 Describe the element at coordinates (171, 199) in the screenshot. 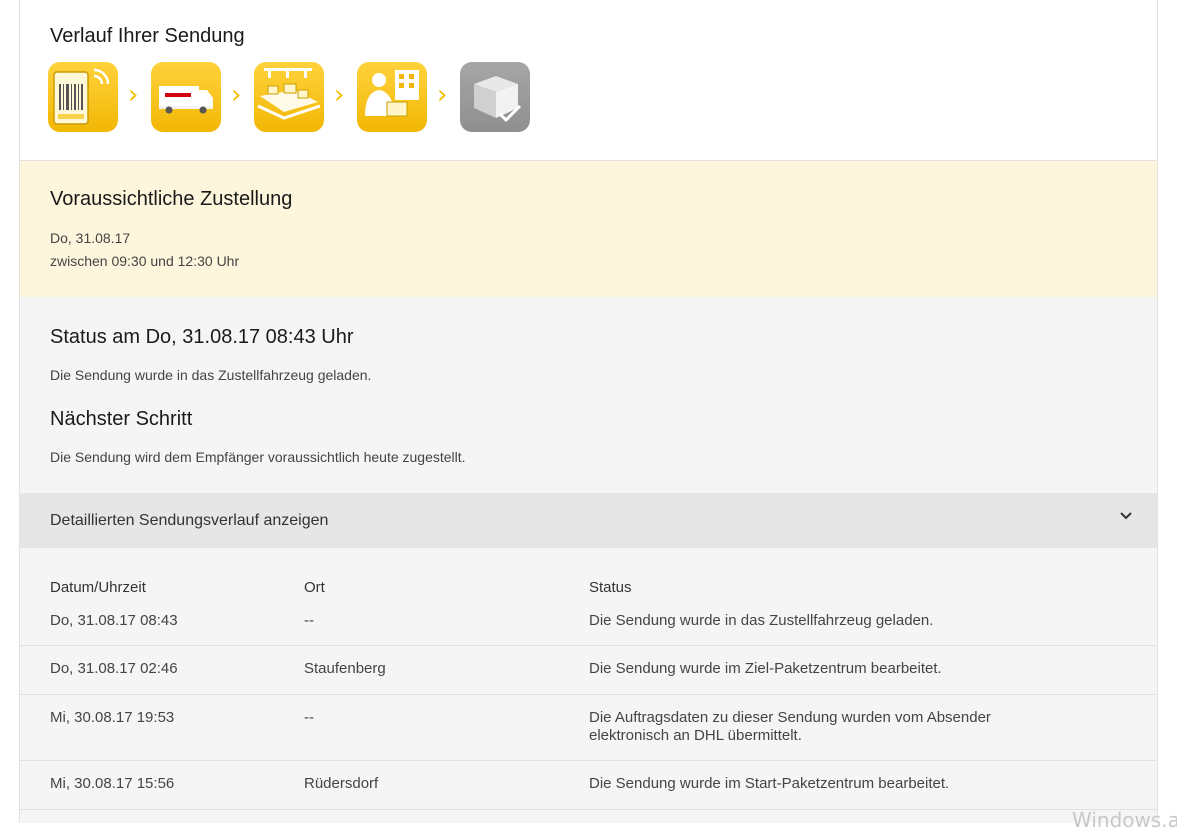

I see `estimate-title: Voraussichtliche Zustellung` at that location.